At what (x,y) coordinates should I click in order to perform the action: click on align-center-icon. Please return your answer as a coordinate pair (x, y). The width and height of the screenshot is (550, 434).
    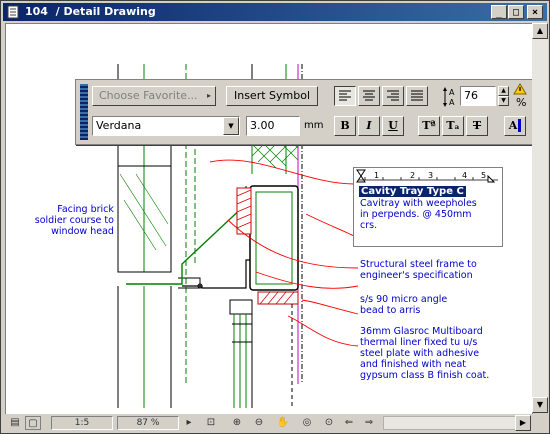
    Looking at the image, I should click on (369, 95).